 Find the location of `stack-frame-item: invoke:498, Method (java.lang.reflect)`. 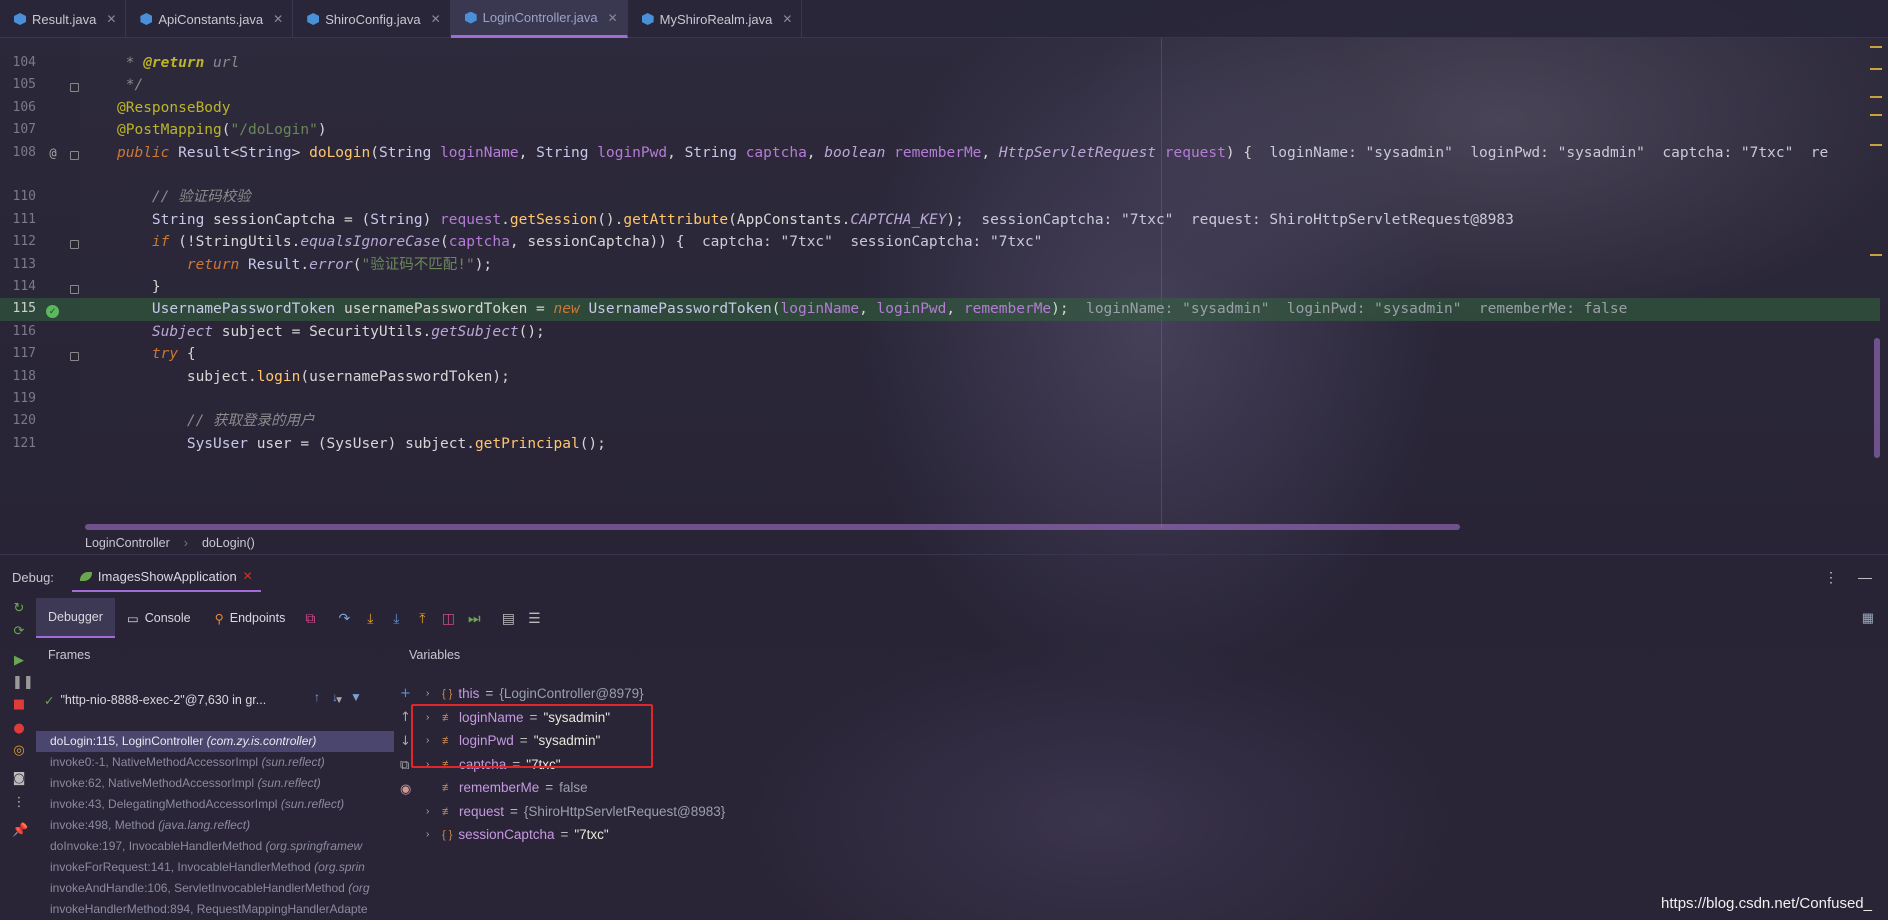

stack-frame-item: invoke:498, Method (java.lang.reflect) is located at coordinates (215, 825).